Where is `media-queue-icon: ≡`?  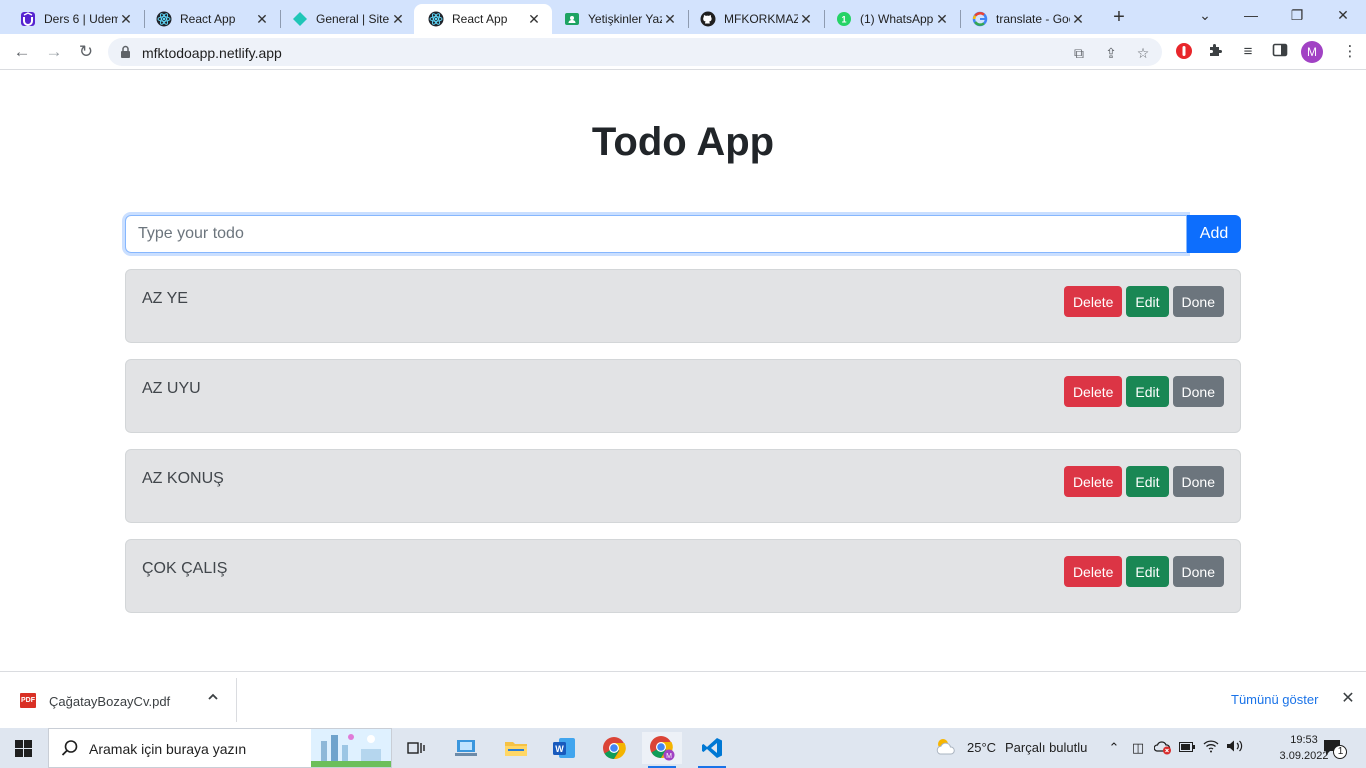
media-queue-icon: ≡ is located at coordinates (1248, 52).